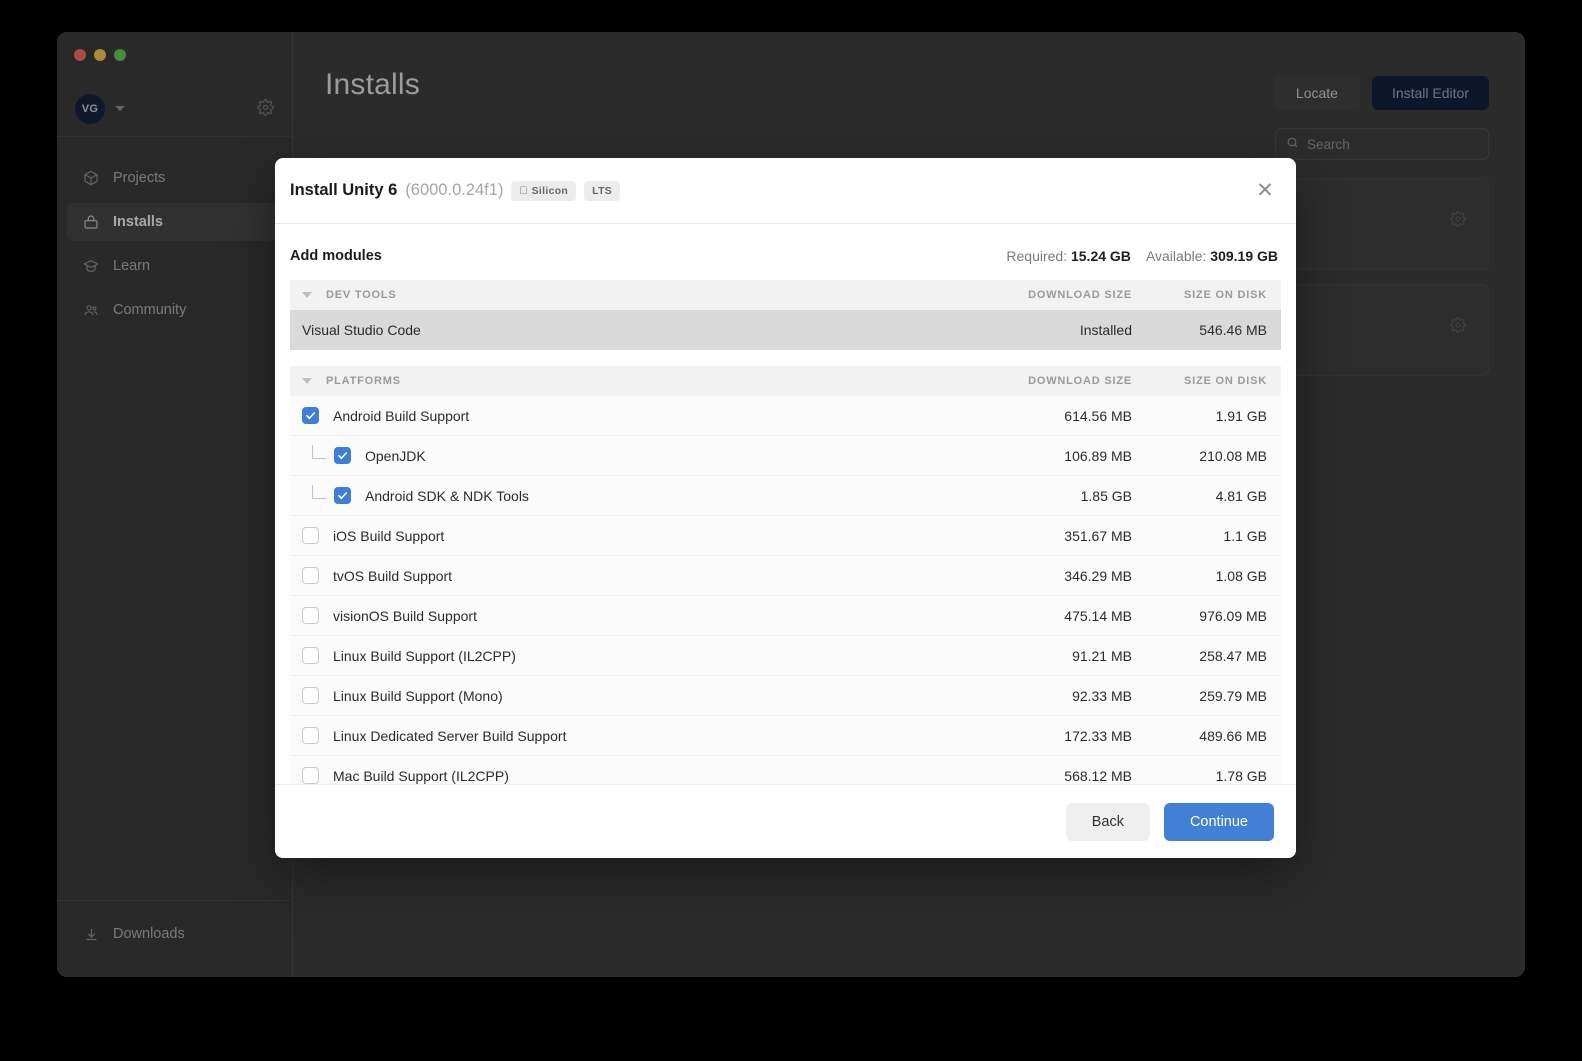 This screenshot has width=1582, height=1061. Describe the element at coordinates (1241, 495) in the screenshot. I see `module-size-on-disk: 4.81 GB` at that location.